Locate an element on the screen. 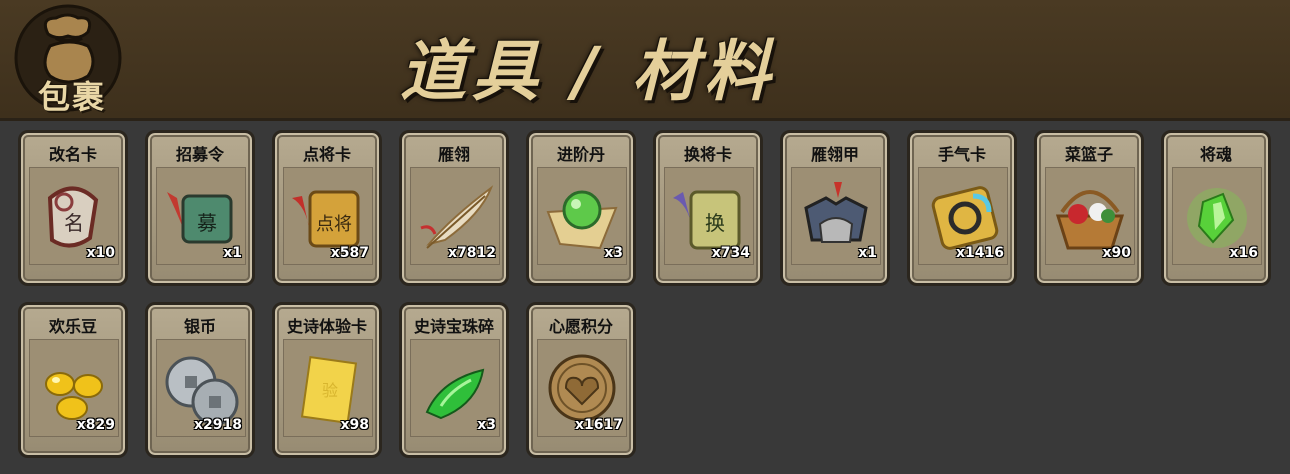  item-count: x1617 is located at coordinates (599, 425).